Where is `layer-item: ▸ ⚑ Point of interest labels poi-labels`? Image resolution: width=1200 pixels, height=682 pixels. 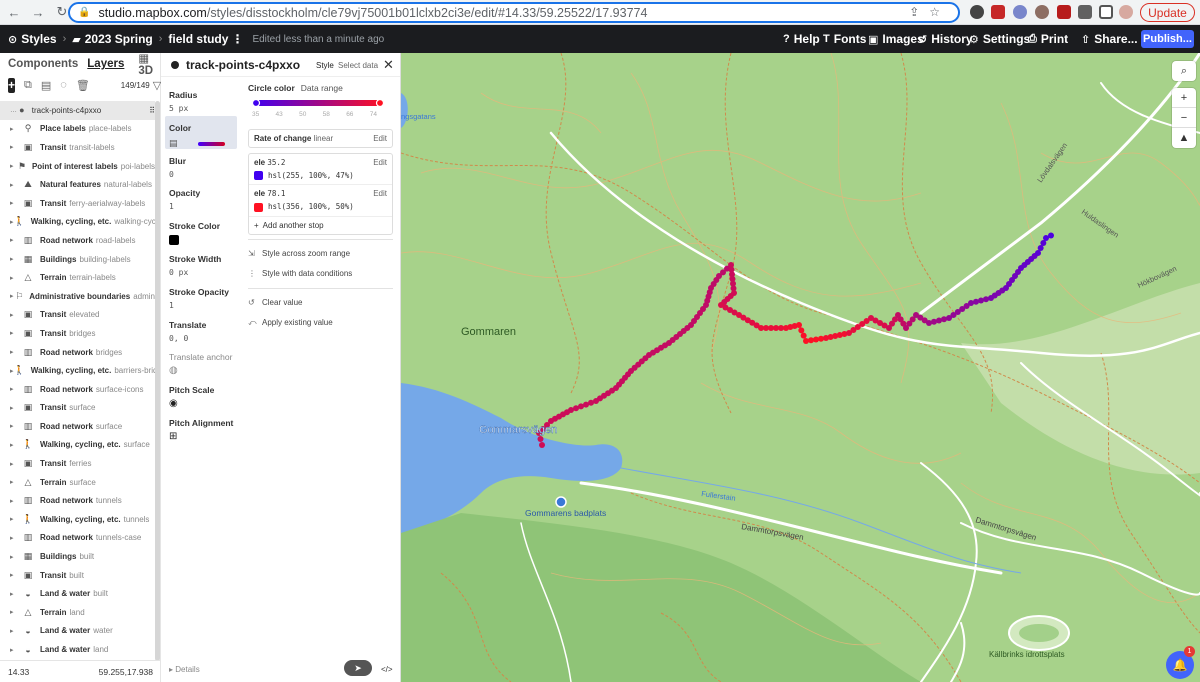
layer-item: ▸ ⚑ Point of interest labels poi-labels is located at coordinates (77, 166).